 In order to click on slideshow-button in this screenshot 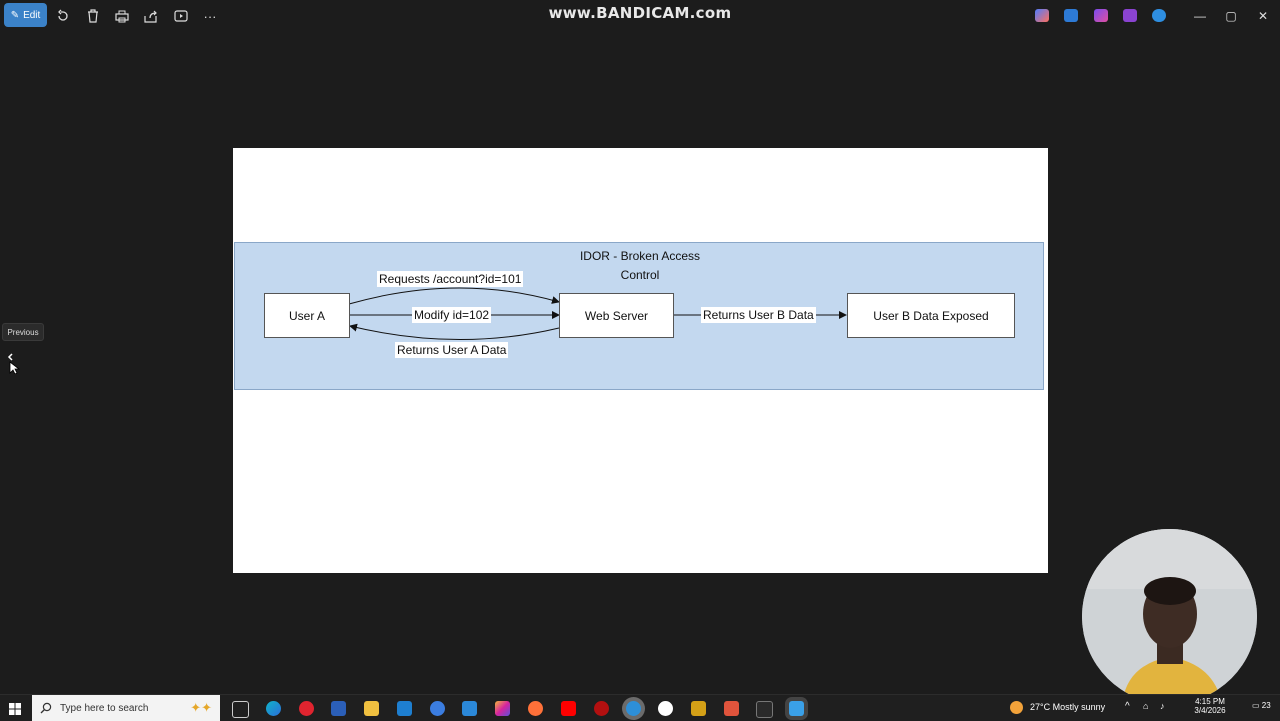, I will do `click(181, 16)`.